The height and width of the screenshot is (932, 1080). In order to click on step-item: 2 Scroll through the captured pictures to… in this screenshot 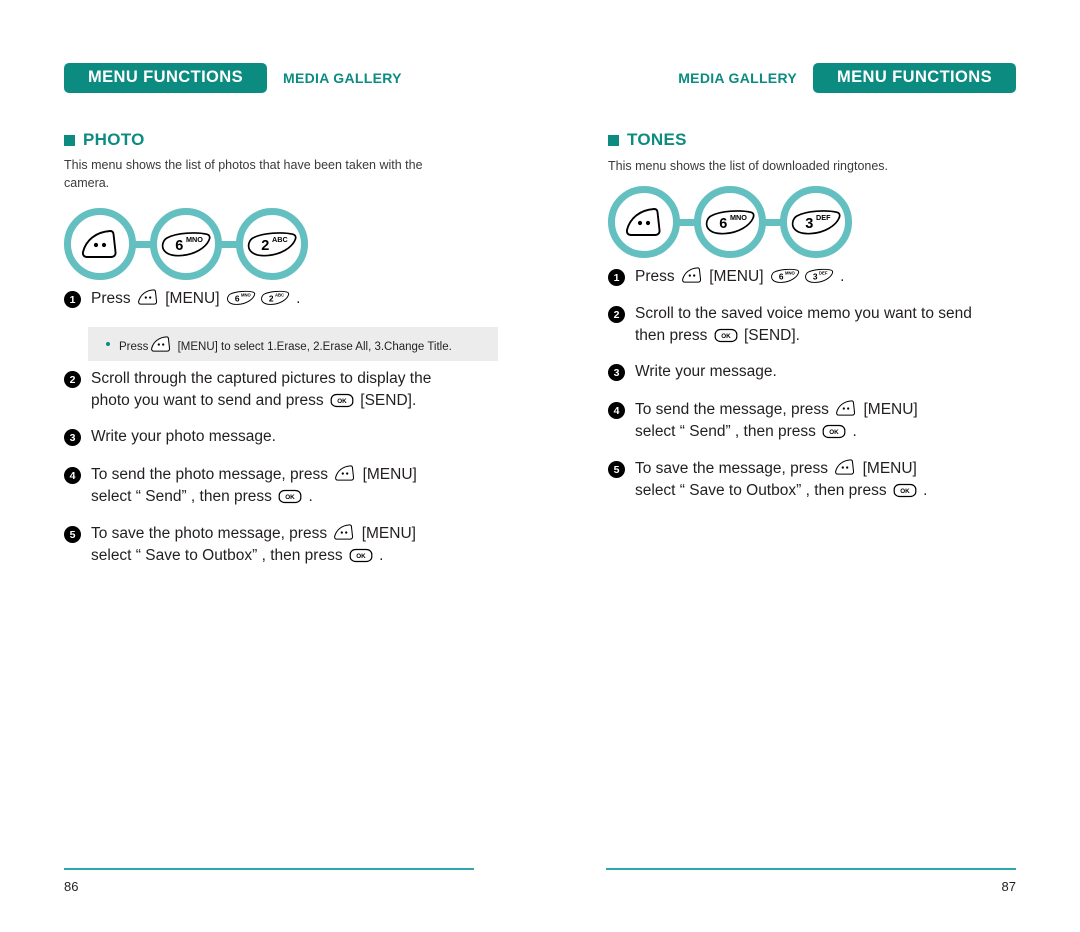, I will do `click(279, 390)`.